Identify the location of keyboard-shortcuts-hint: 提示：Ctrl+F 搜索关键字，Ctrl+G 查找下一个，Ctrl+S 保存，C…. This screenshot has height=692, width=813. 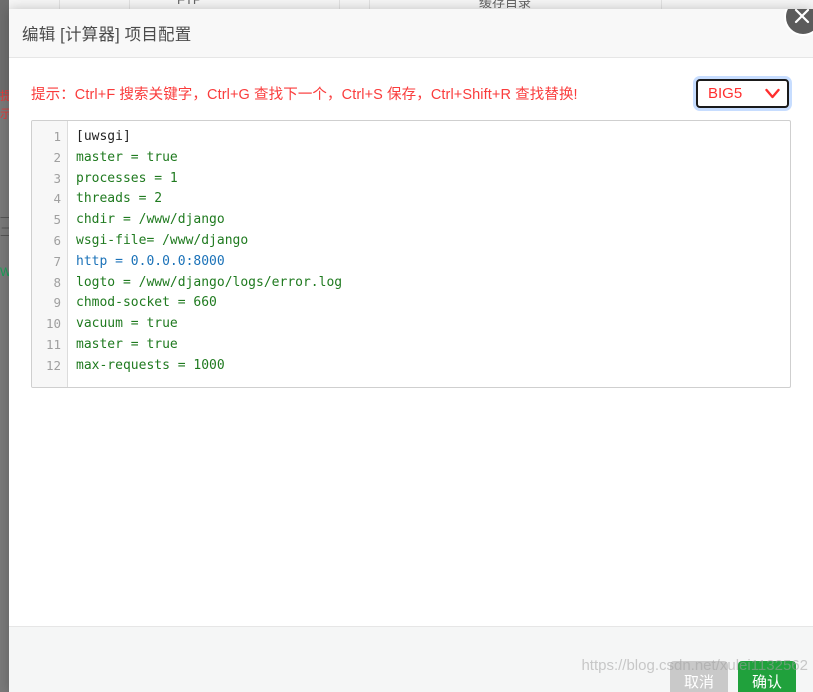
(304, 94).